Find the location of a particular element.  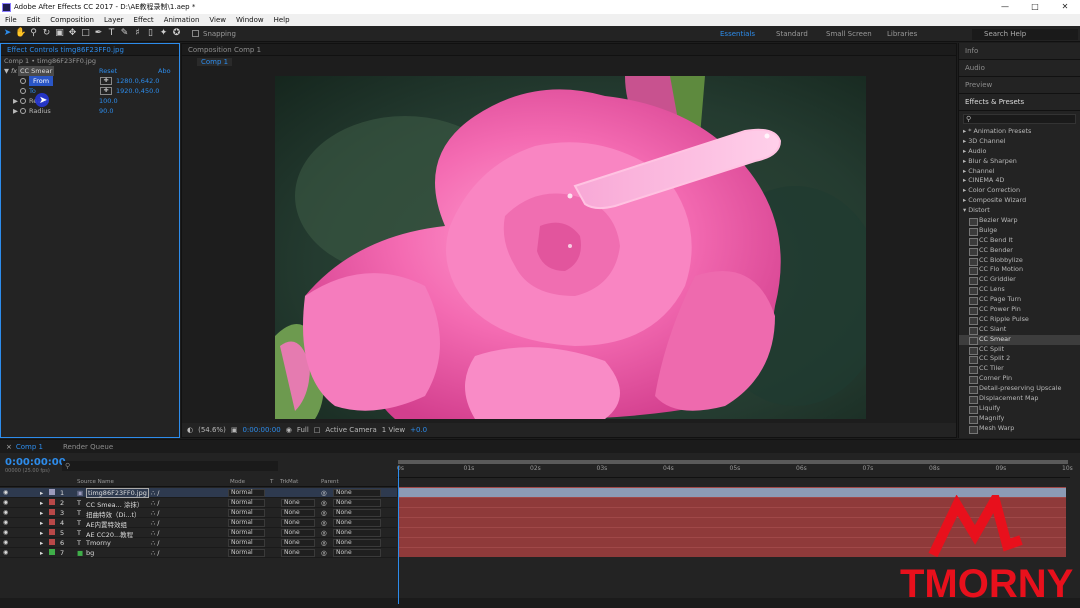

fx-category: ▸ Composite Wizard is located at coordinates (1019, 201).